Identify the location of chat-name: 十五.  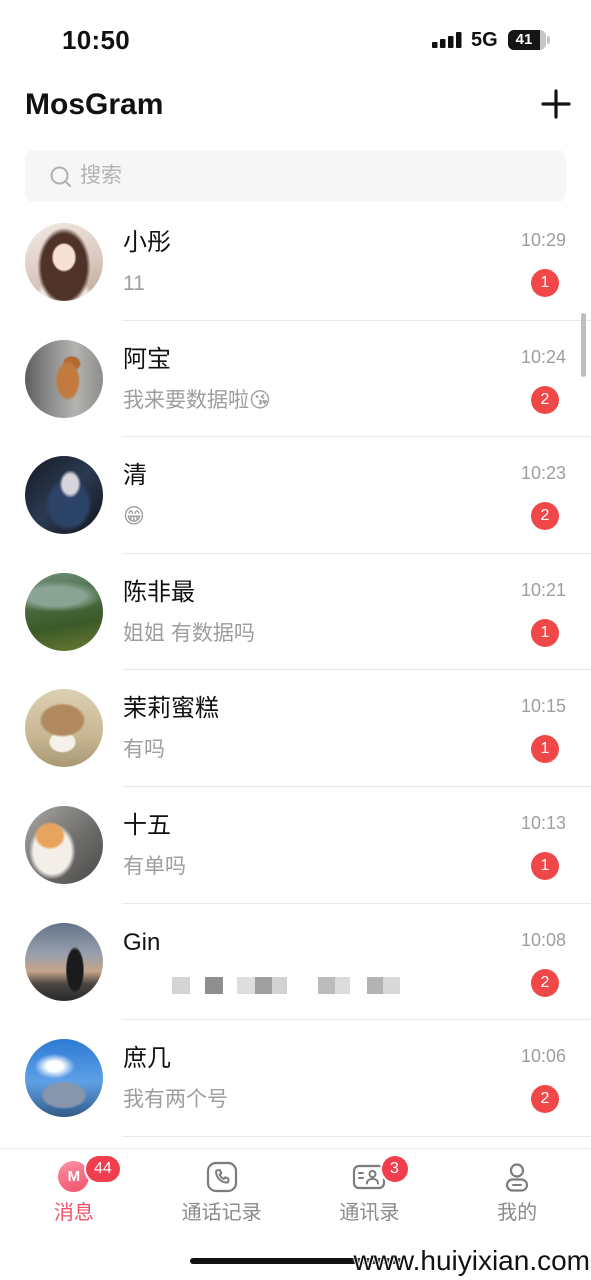
(147, 825).